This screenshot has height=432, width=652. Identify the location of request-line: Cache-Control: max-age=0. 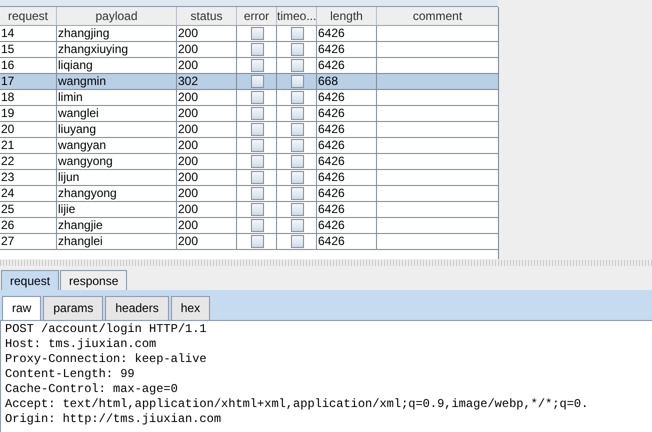
(92, 389).